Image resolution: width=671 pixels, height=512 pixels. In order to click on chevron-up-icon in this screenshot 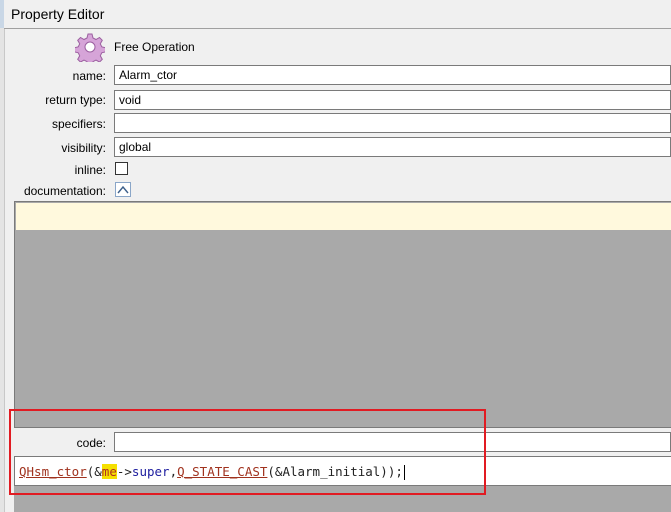, I will do `click(123, 189)`.